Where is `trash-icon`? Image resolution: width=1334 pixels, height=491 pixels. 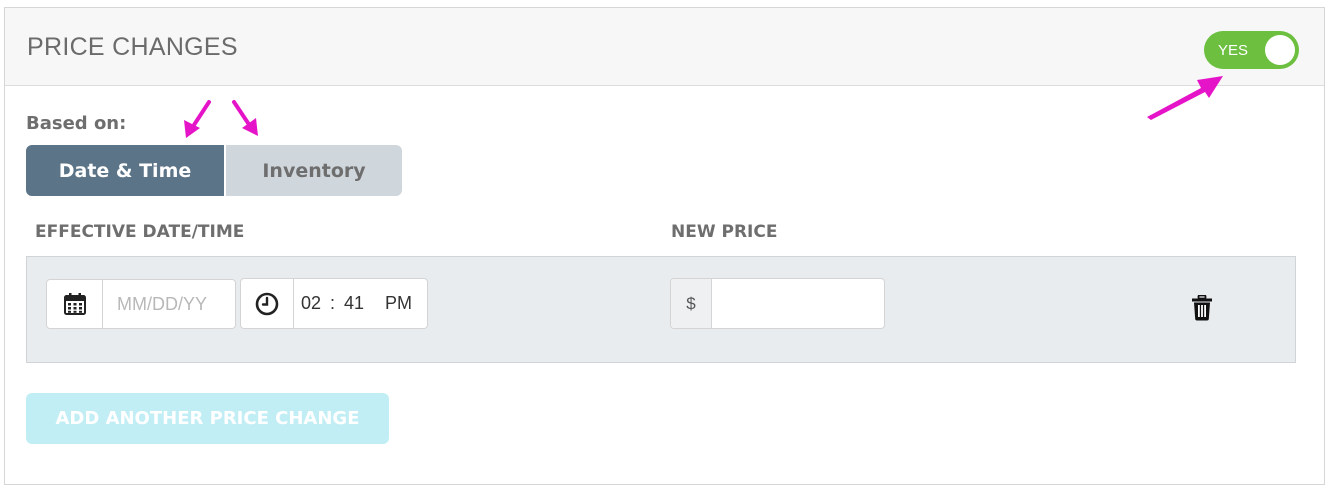
trash-icon is located at coordinates (1202, 308).